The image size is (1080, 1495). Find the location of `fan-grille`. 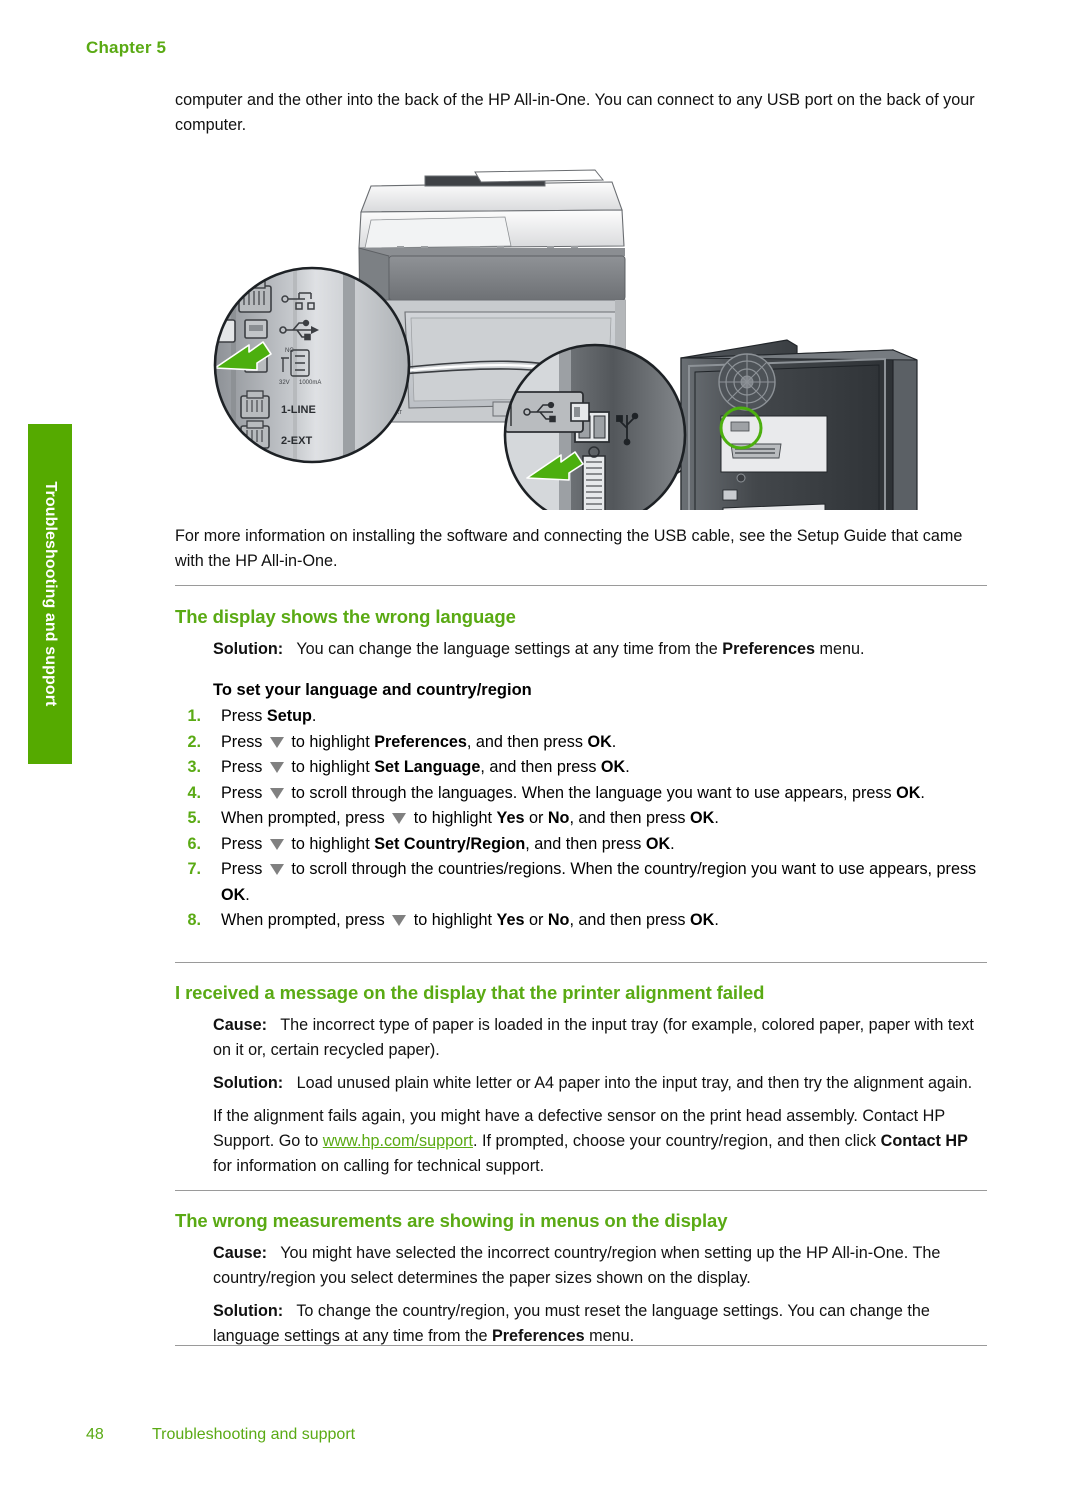

fan-grille is located at coordinates (747, 382).